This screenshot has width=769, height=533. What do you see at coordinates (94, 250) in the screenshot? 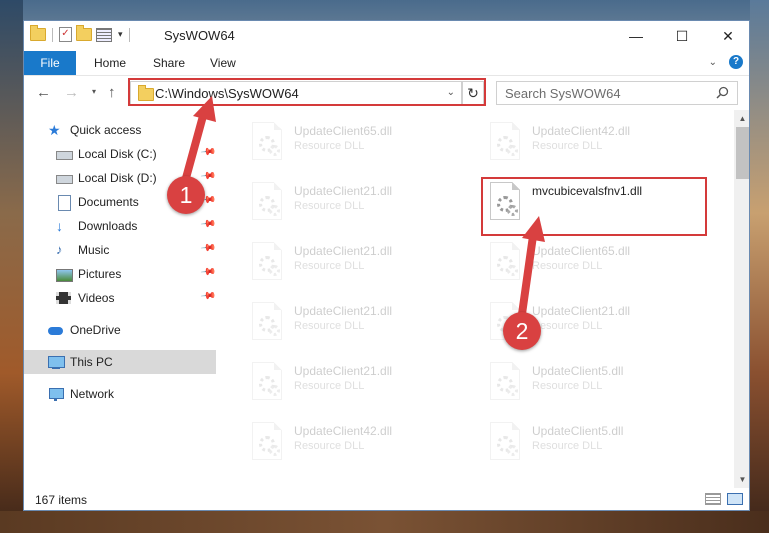
I see `nav-item-label: Music` at bounding box center [94, 250].